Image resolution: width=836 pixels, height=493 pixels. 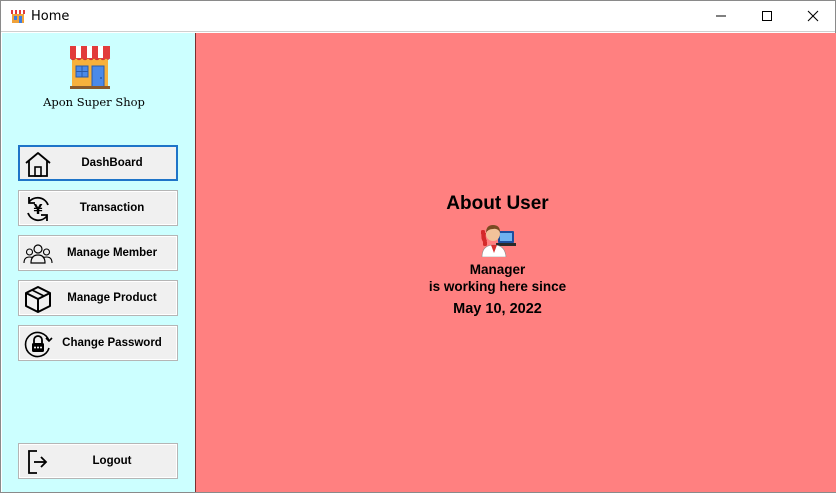 What do you see at coordinates (497, 309) in the screenshot?
I see `working-since-date: May 10, 2022` at bounding box center [497, 309].